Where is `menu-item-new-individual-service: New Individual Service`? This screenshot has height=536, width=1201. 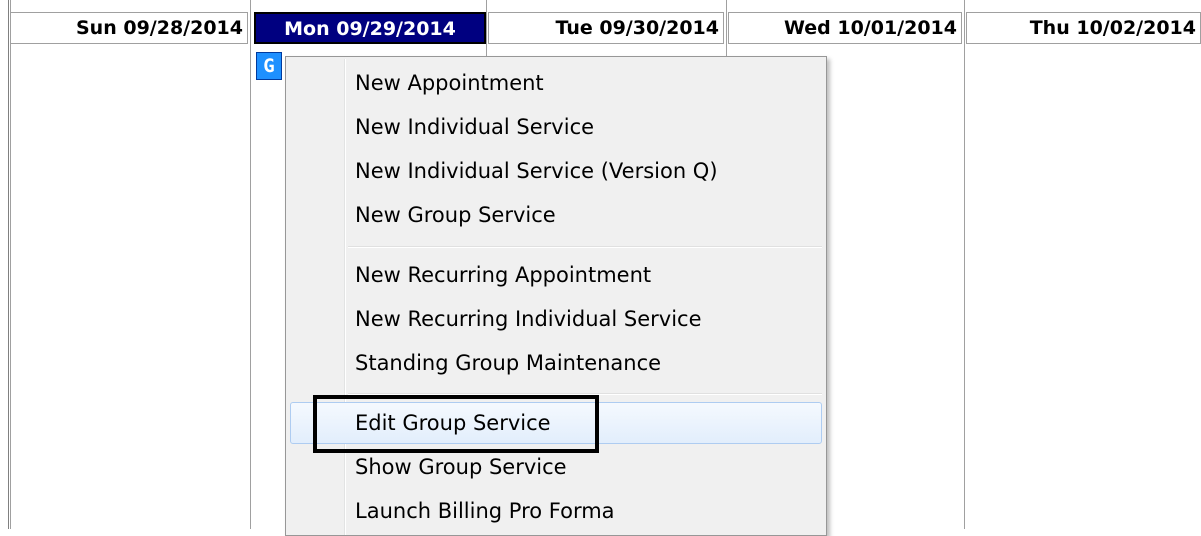 menu-item-new-individual-service: New Individual Service is located at coordinates (556, 127).